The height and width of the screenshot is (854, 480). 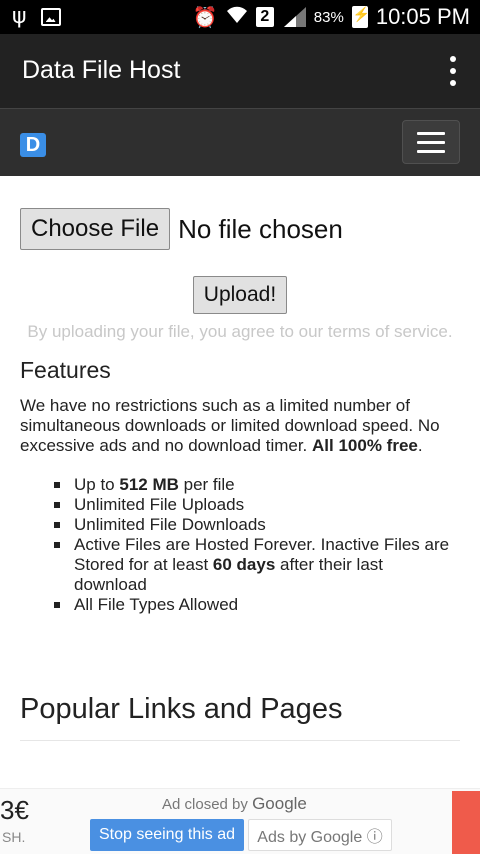 What do you see at coordinates (466, 822) in the screenshot?
I see `ad-accent-panel` at bounding box center [466, 822].